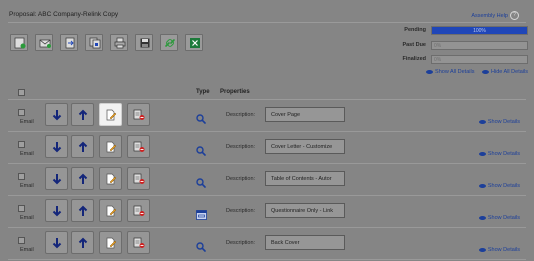 The height and width of the screenshot is (261, 534). Describe the element at coordinates (144, 42) in the screenshot. I see `save-button` at that location.